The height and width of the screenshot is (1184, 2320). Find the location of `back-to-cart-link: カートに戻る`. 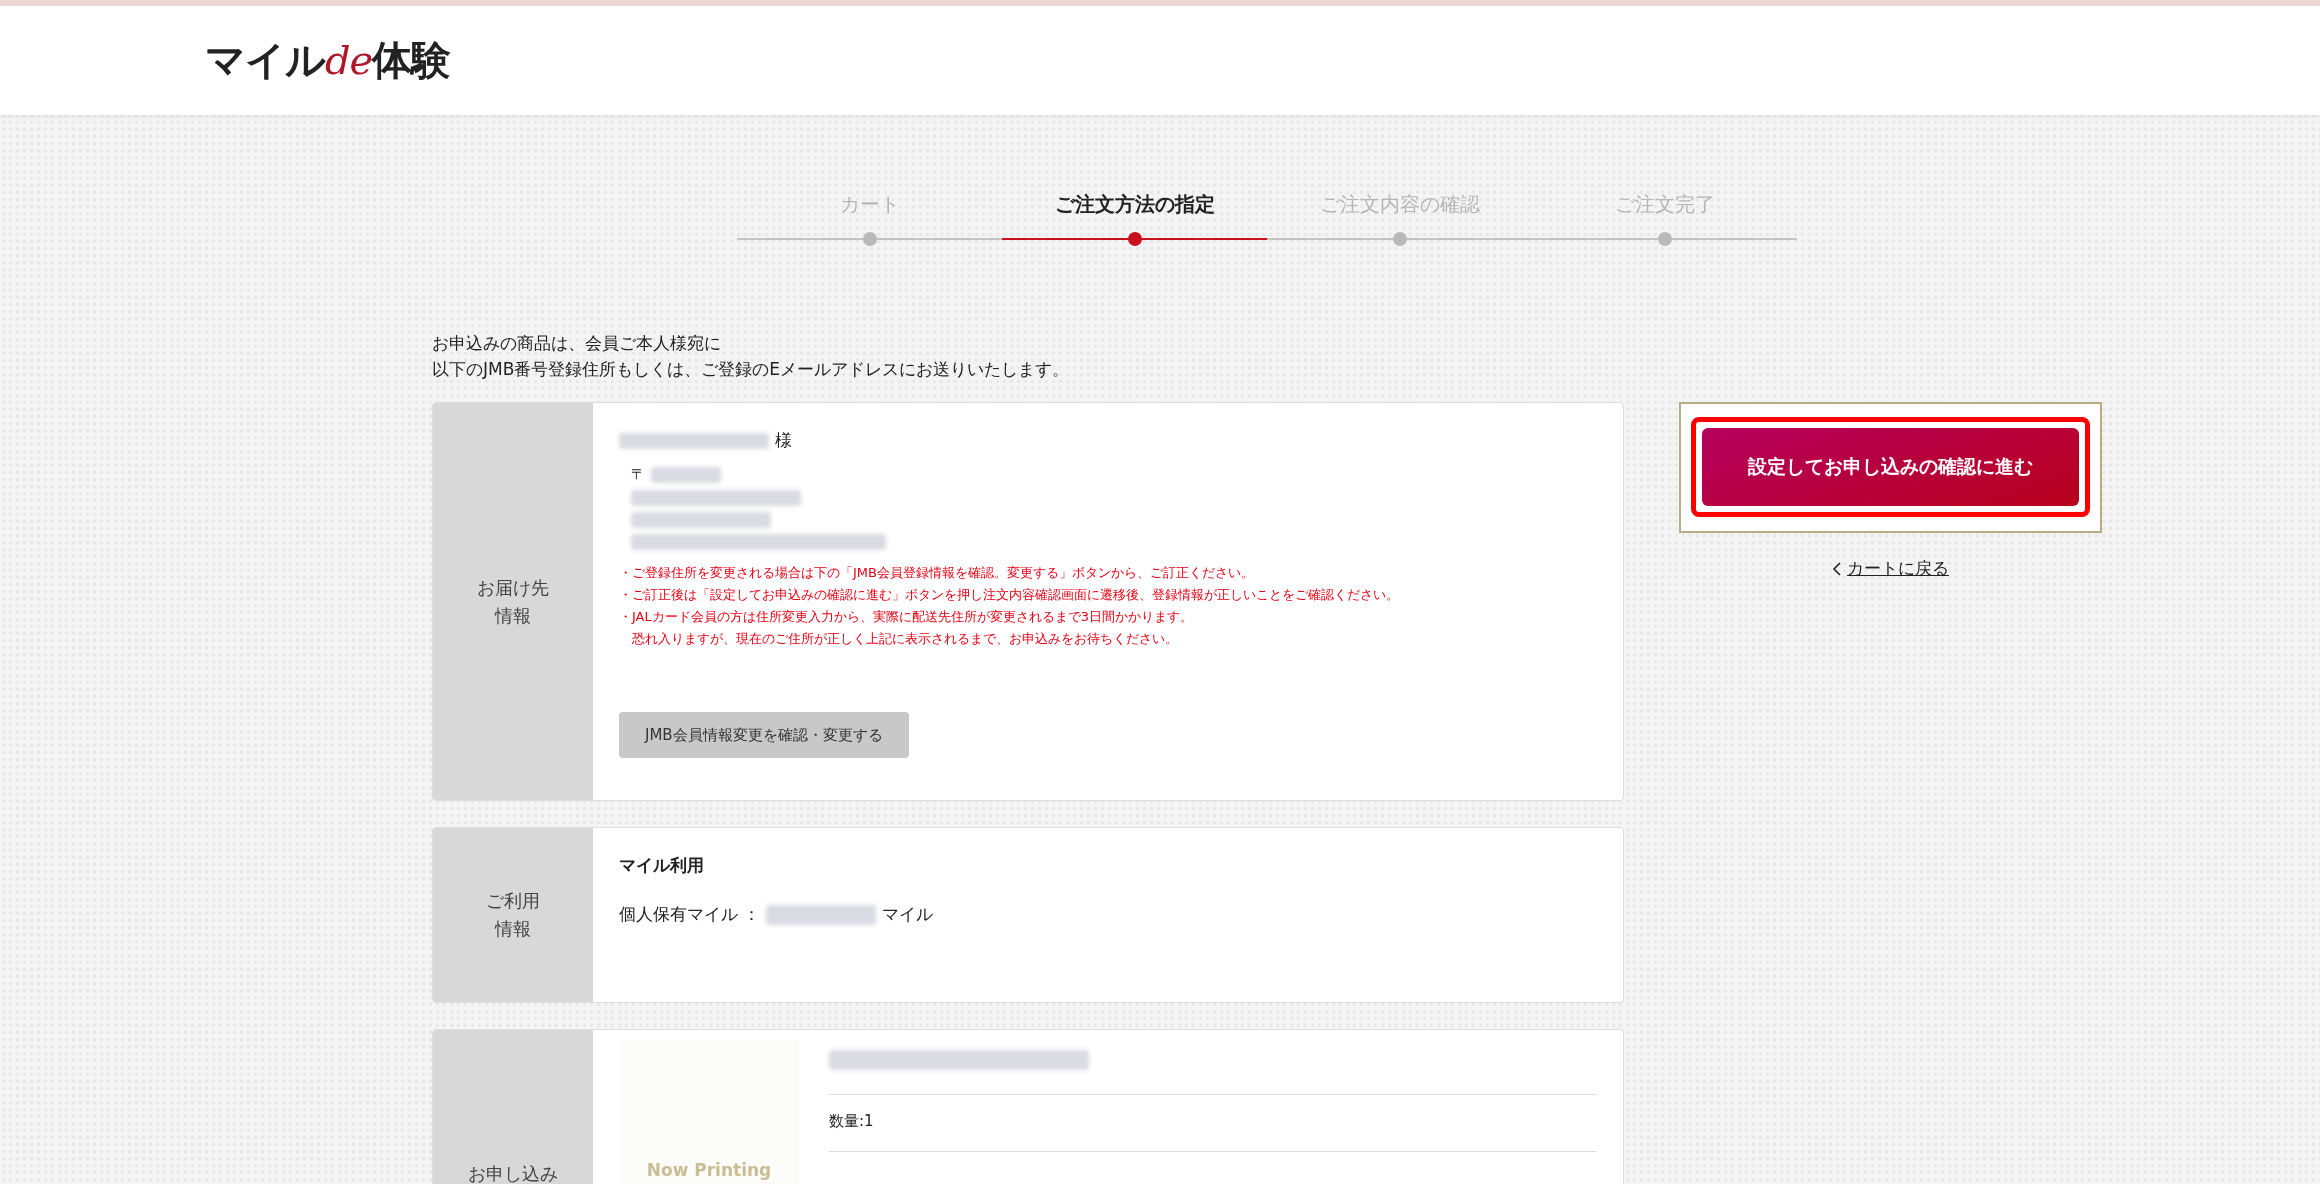

back-to-cart-link: カートに戻る is located at coordinates (1898, 568).